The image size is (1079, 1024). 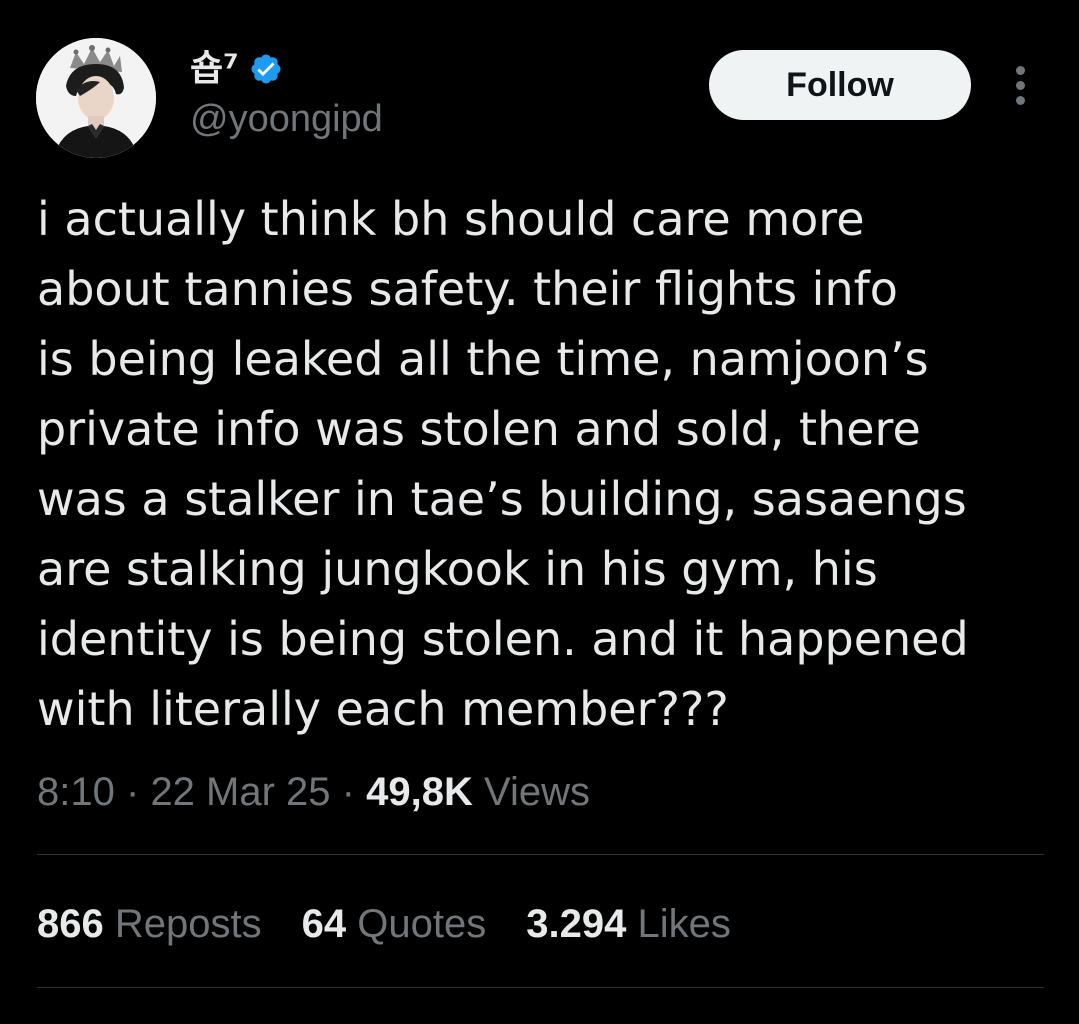 I want to click on likes-label: Likes, so click(x=684, y=924).